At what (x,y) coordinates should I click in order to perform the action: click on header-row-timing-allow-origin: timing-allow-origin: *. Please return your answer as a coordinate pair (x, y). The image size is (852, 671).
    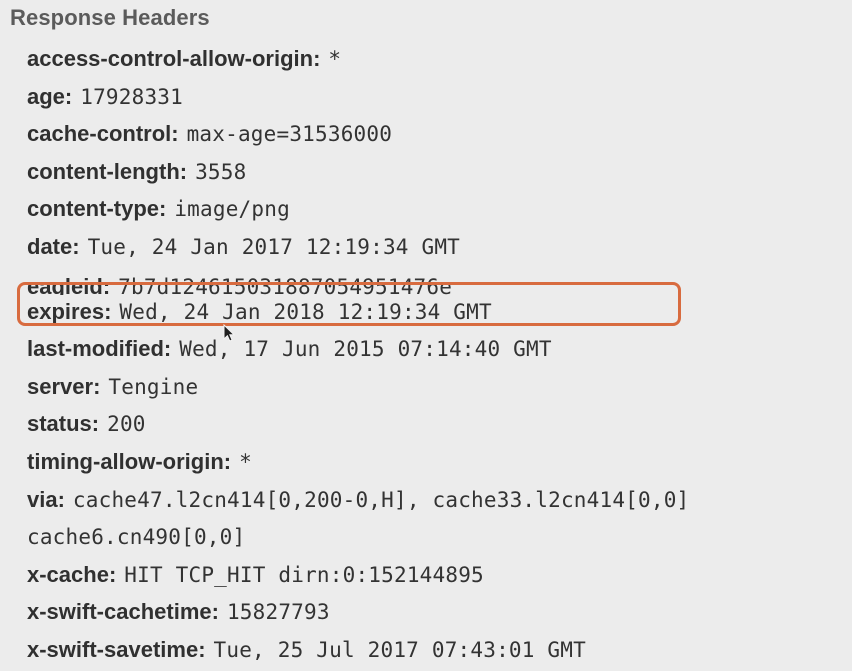
    Looking at the image, I should click on (439, 464).